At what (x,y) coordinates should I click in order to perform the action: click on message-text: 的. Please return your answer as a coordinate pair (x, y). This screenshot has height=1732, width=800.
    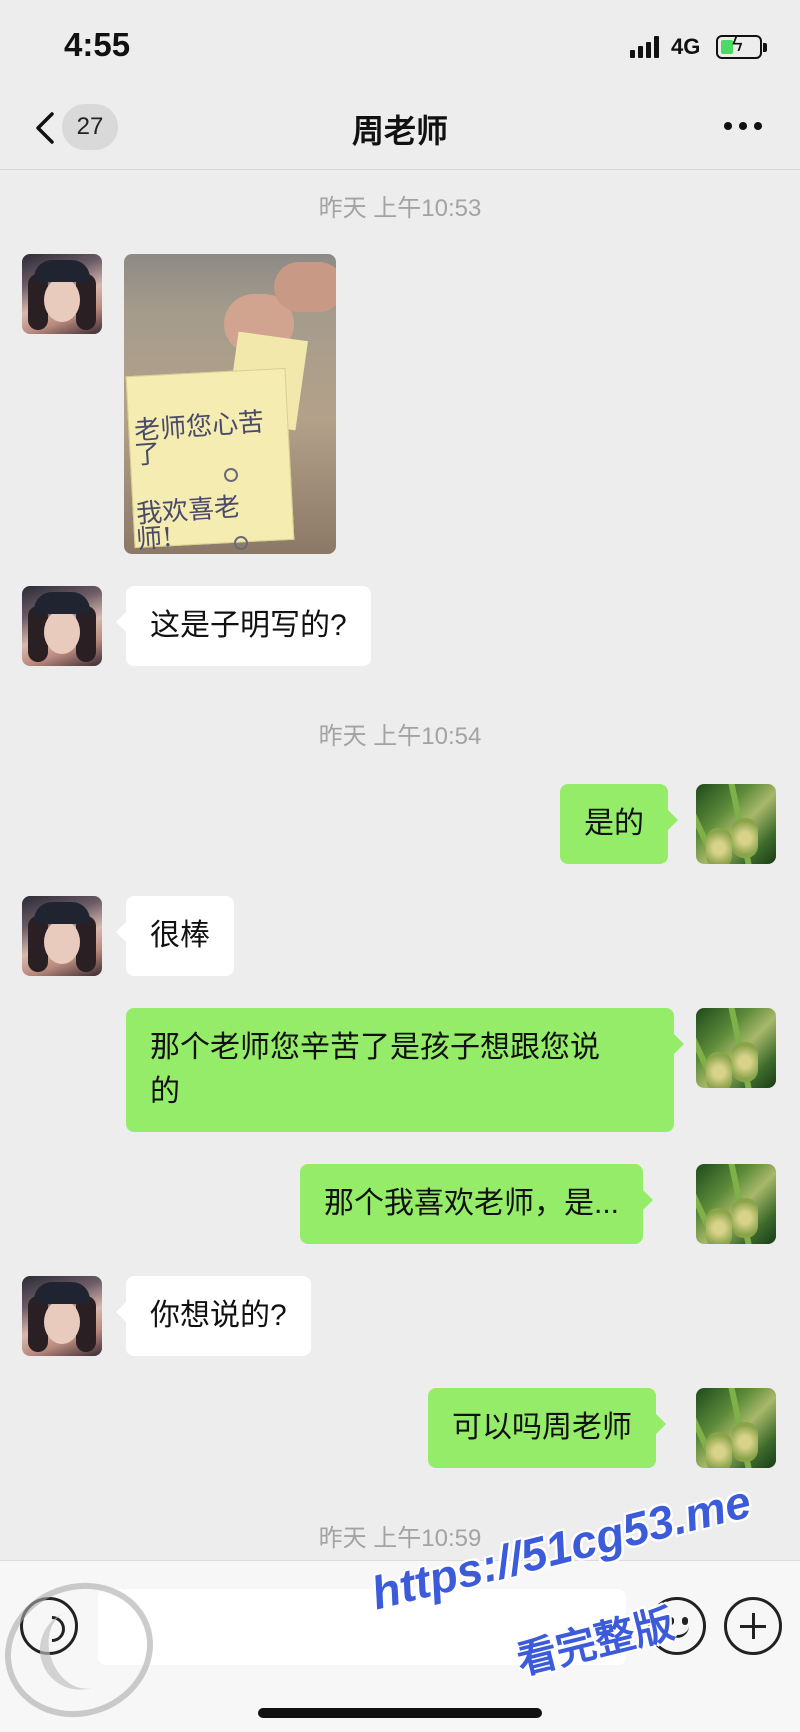
    Looking at the image, I should click on (165, 1091).